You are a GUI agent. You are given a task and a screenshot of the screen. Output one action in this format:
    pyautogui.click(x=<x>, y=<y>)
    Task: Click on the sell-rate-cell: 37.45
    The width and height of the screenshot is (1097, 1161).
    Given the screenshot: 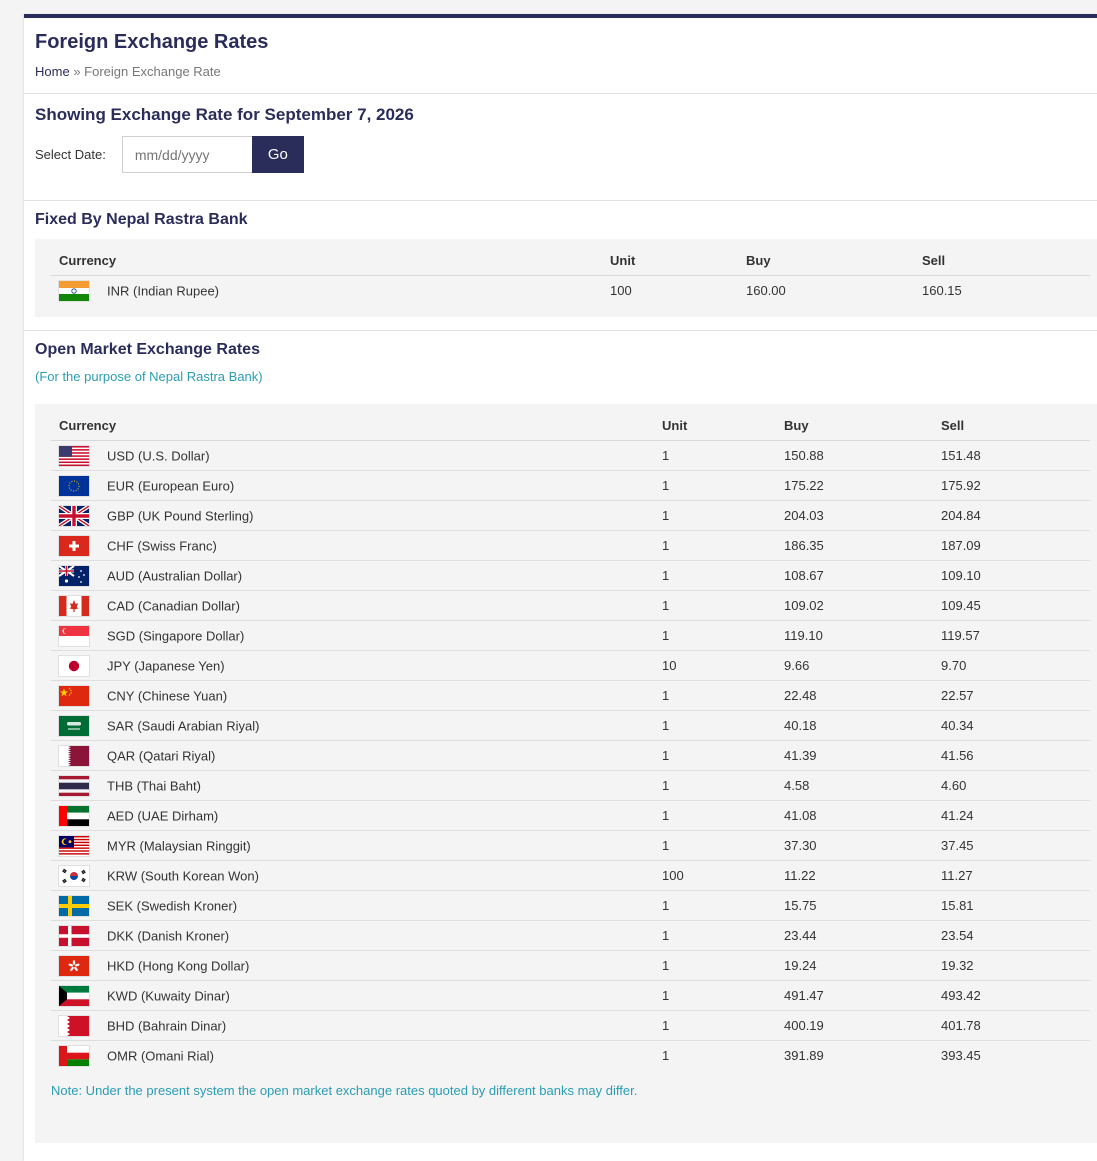 What is the action you would take?
    pyautogui.click(x=1011, y=845)
    